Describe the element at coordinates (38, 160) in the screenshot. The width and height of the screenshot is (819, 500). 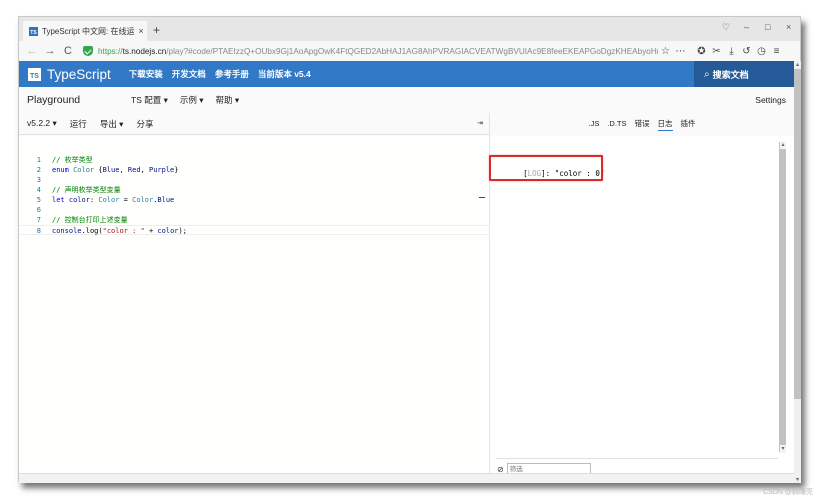
I see `line-number: 1` at that location.